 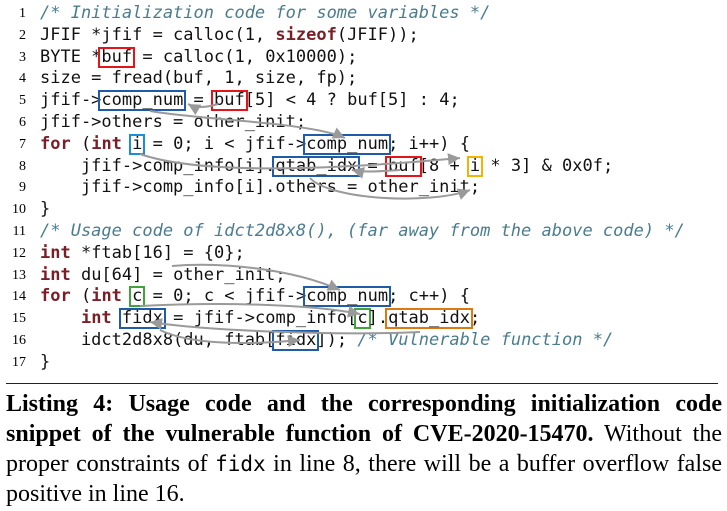 What do you see at coordinates (316, 166) in the screenshot?
I see `highlight-box-blue: qtab_idx` at bounding box center [316, 166].